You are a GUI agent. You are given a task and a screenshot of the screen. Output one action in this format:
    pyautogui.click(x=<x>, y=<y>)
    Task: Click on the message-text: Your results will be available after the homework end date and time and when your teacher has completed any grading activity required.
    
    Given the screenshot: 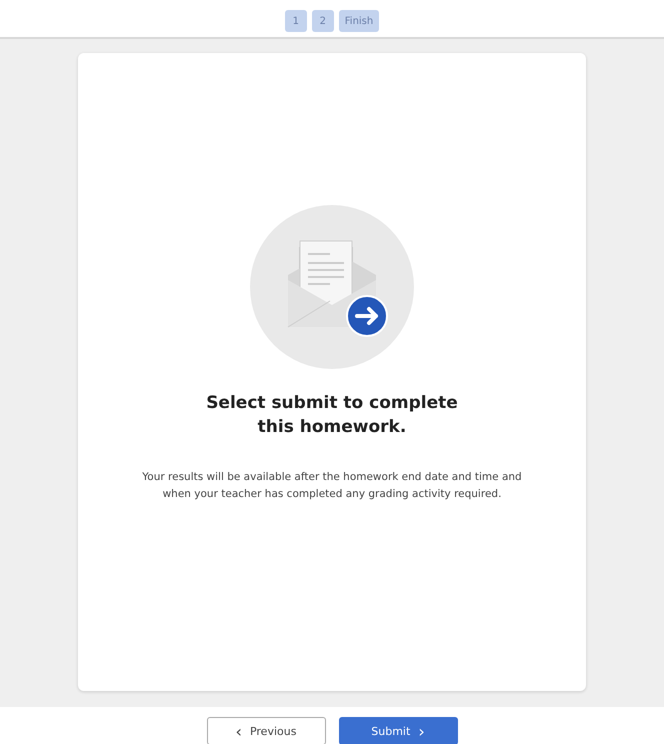 What is the action you would take?
    pyautogui.click(x=332, y=486)
    